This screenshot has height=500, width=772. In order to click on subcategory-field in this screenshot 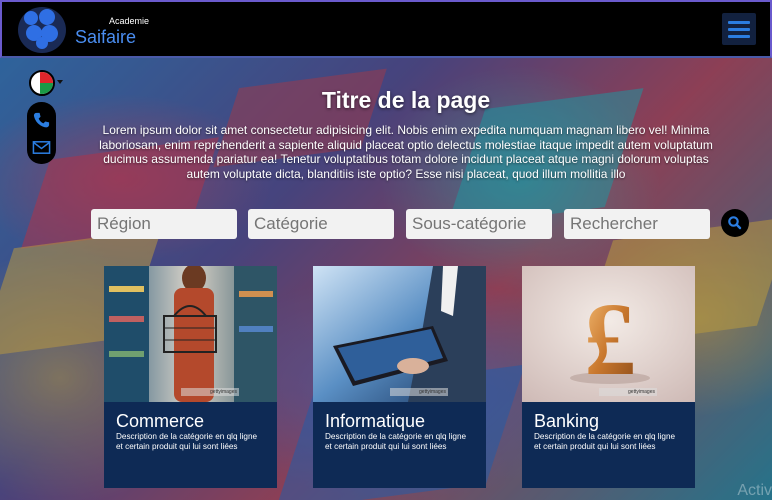, I will do `click(479, 224)`.